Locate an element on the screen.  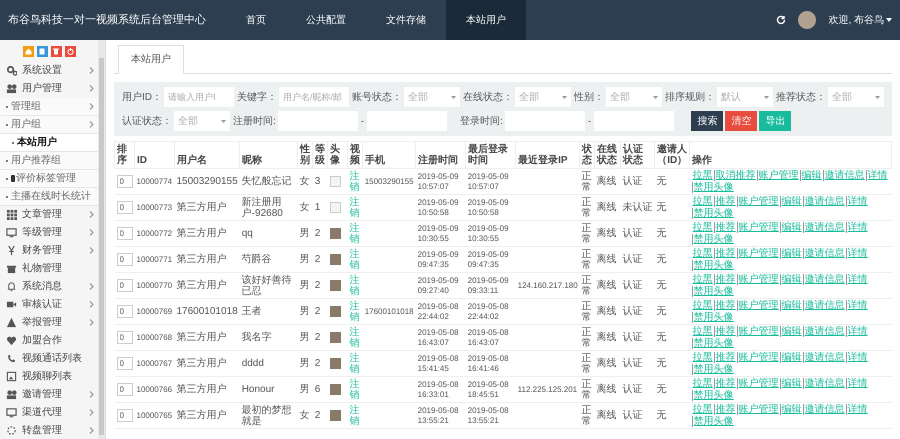
sidebar-item: 视频聊列表 is located at coordinates (49, 377).